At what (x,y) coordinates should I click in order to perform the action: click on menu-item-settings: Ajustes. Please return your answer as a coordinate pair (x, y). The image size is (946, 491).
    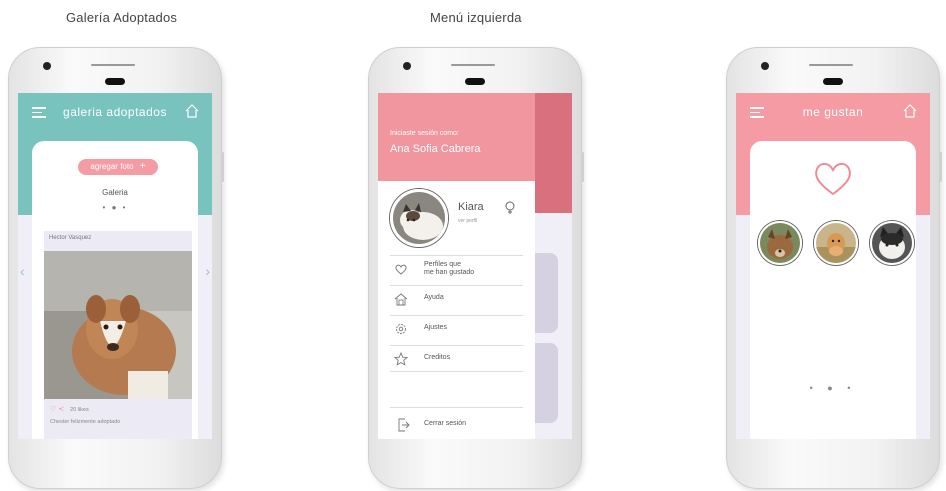
    Looking at the image, I should click on (456, 328).